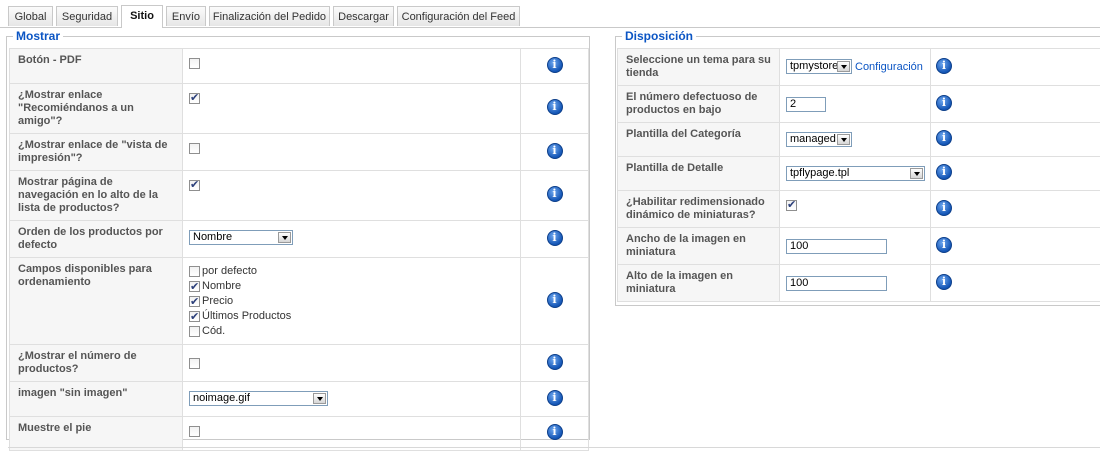 This screenshot has width=1100, height=451. I want to click on input-default-count: 2, so click(806, 104).